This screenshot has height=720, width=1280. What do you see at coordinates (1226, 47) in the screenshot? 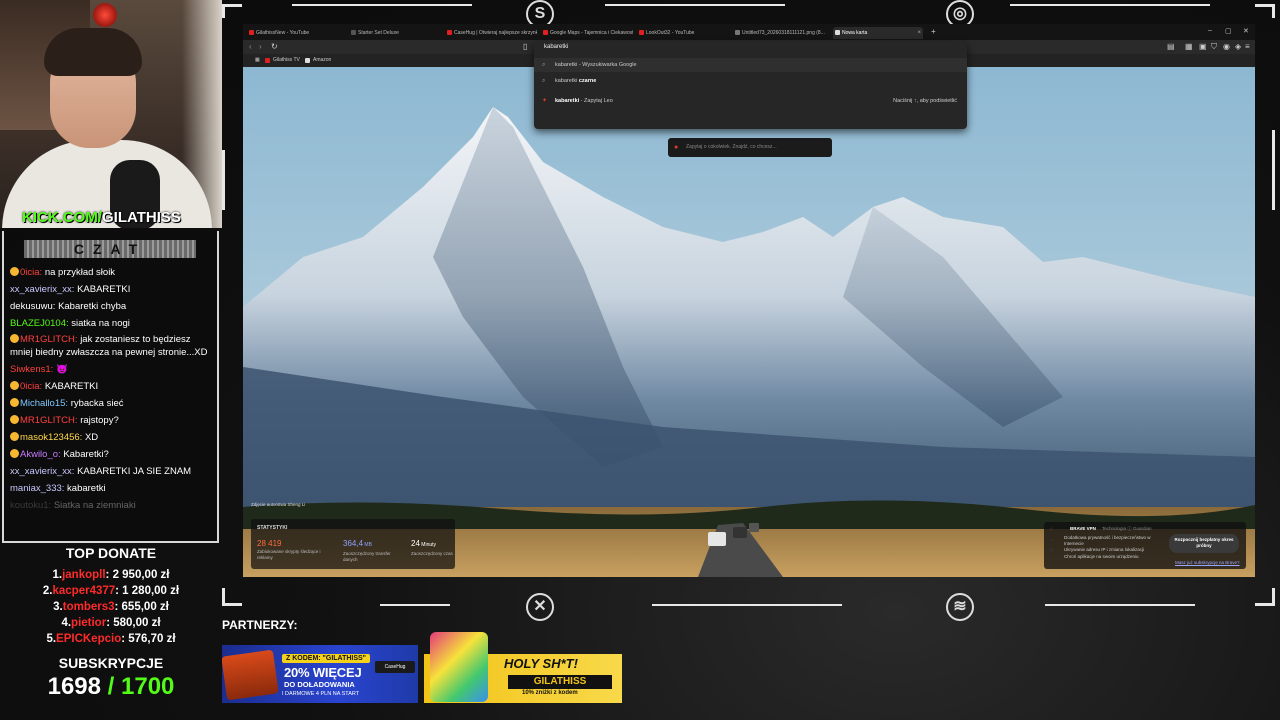
I see `profile-icon: ◉` at bounding box center [1226, 47].